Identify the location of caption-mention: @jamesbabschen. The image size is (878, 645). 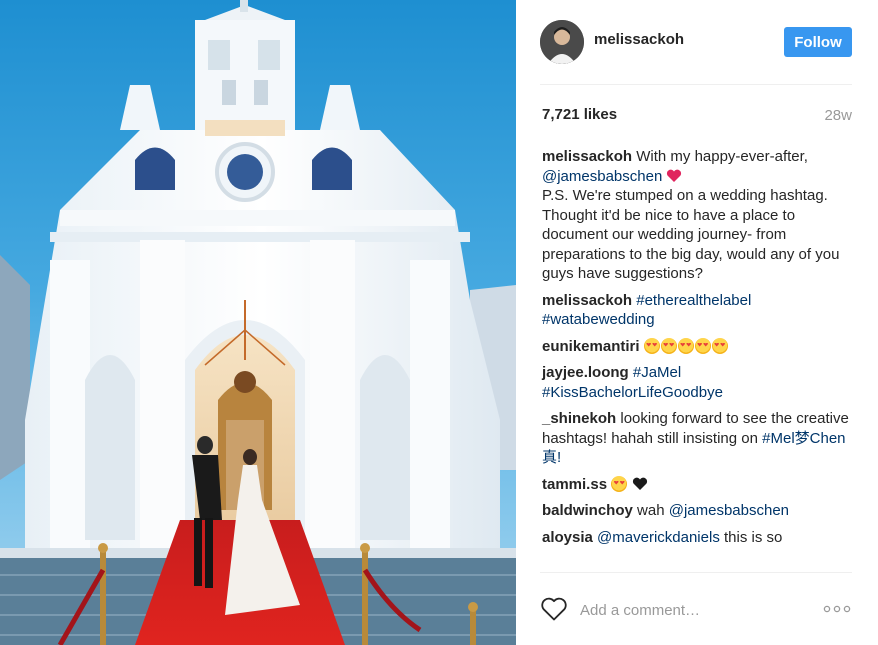
(602, 176).